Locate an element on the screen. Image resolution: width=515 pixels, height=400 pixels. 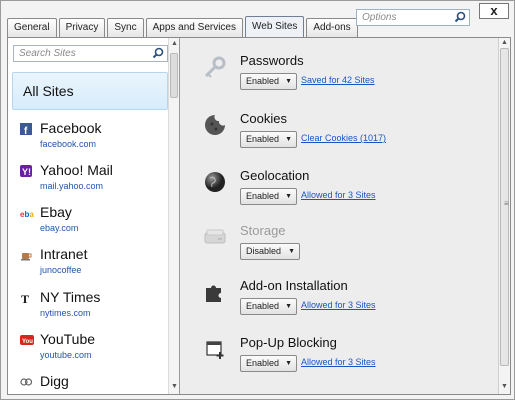
permission-title: Geolocation is located at coordinates (275, 175).